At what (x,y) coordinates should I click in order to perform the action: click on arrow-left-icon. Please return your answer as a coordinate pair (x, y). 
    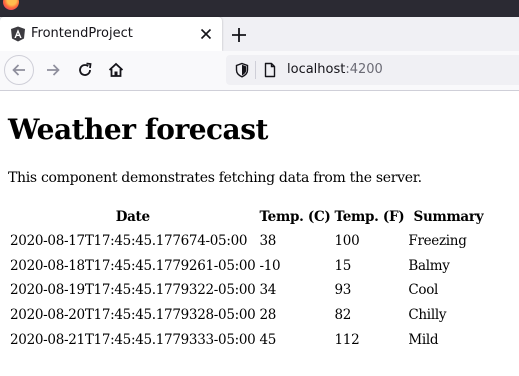
    Looking at the image, I should click on (18, 70).